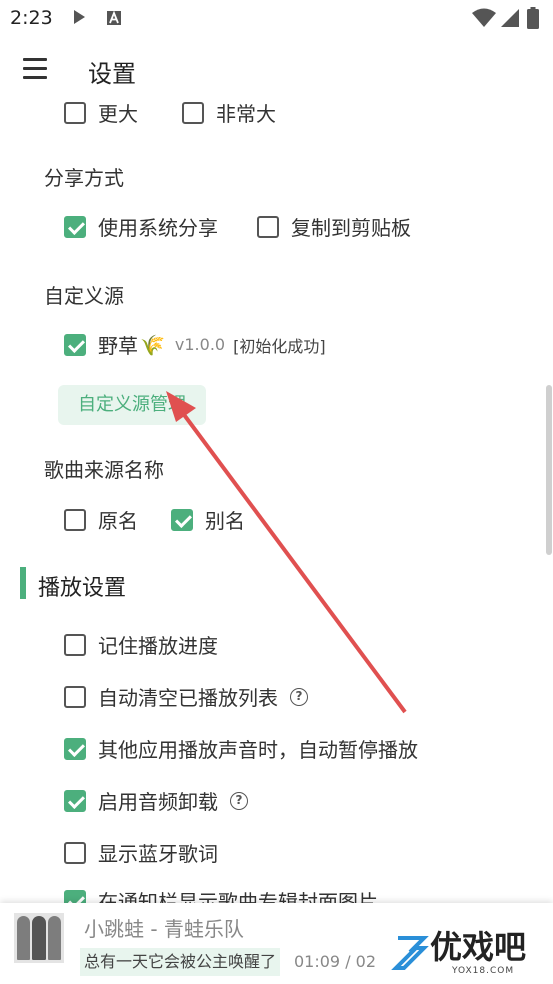 The width and height of the screenshot is (553, 984). I want to click on logo-icon, so click(410, 953).